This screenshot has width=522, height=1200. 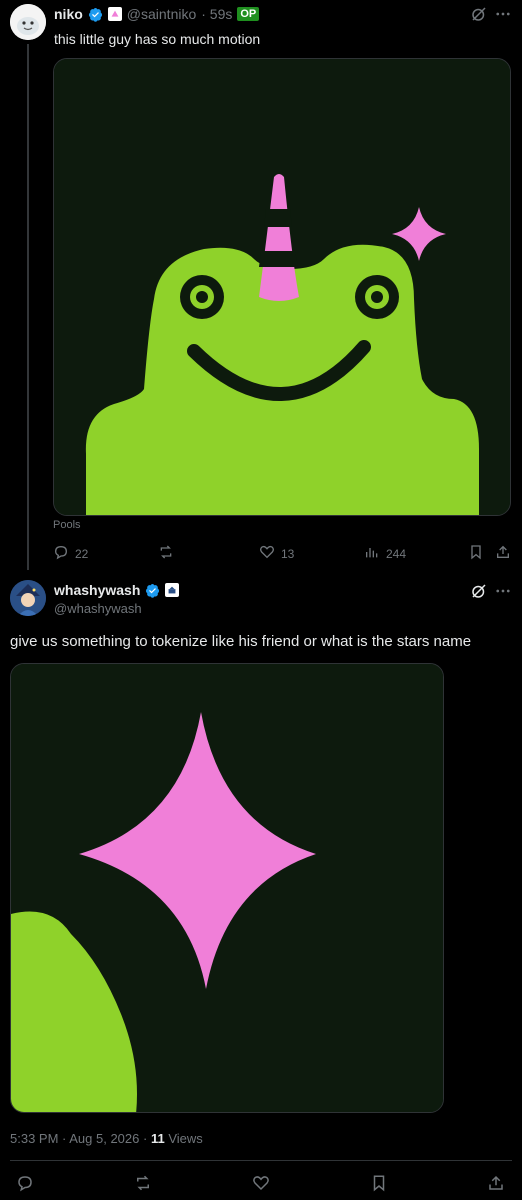 What do you see at coordinates (157, 39) in the screenshot?
I see `post-text: this little guy has so much motion` at bounding box center [157, 39].